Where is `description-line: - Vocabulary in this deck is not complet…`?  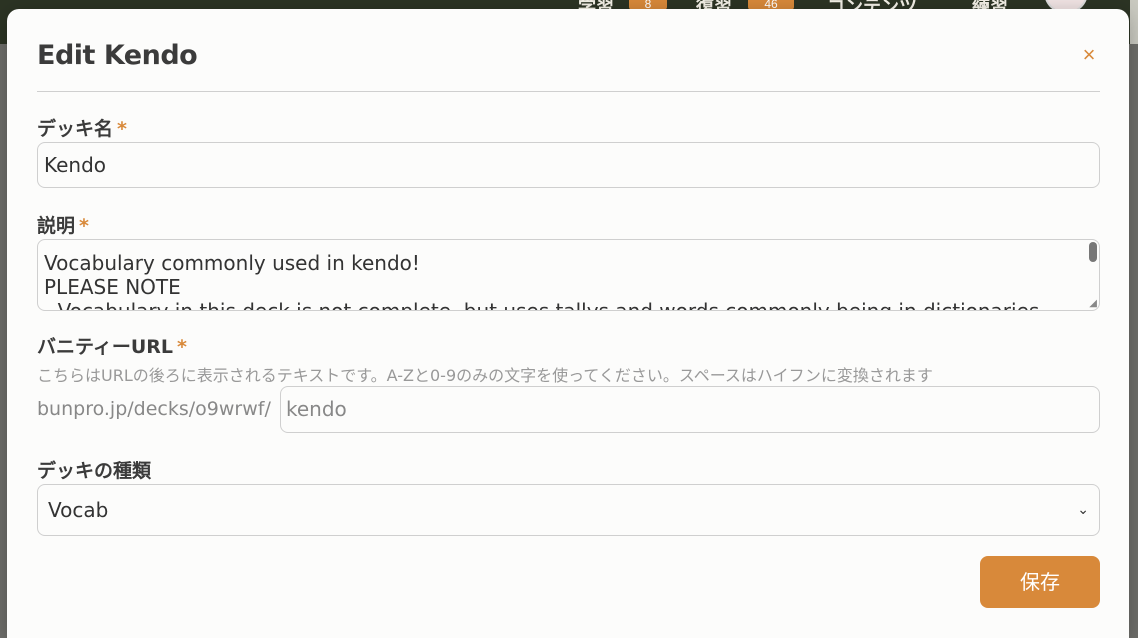
description-line: - Vocabulary in this deck is not complet… is located at coordinates (542, 305).